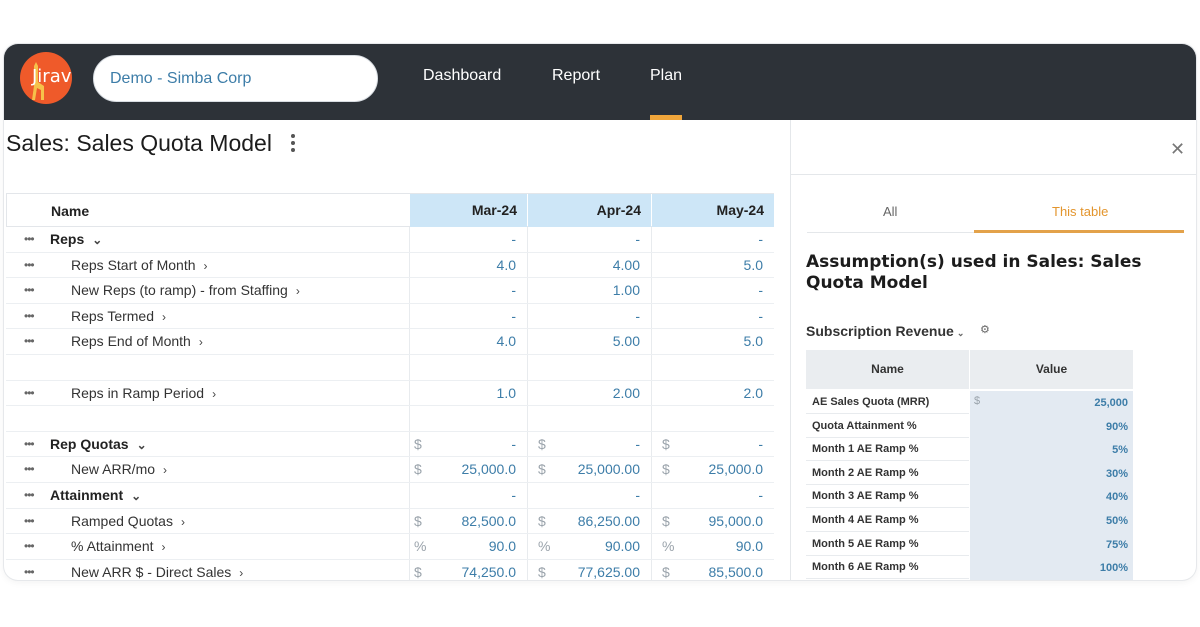 This screenshot has height=627, width=1200. I want to click on row-label: New ARR $ - Direct Sales ›, so click(157, 572).